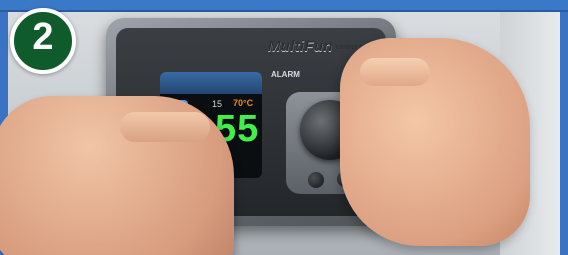 This screenshot has width=568, height=255. What do you see at coordinates (395, 72) in the screenshot?
I see `right-hand-finger` at bounding box center [395, 72].